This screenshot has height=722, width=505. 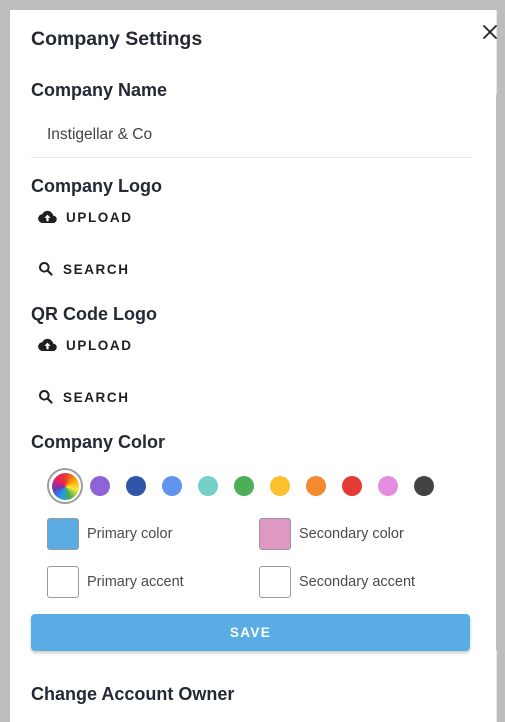 What do you see at coordinates (250, 632) in the screenshot?
I see `save-button: SAVE` at bounding box center [250, 632].